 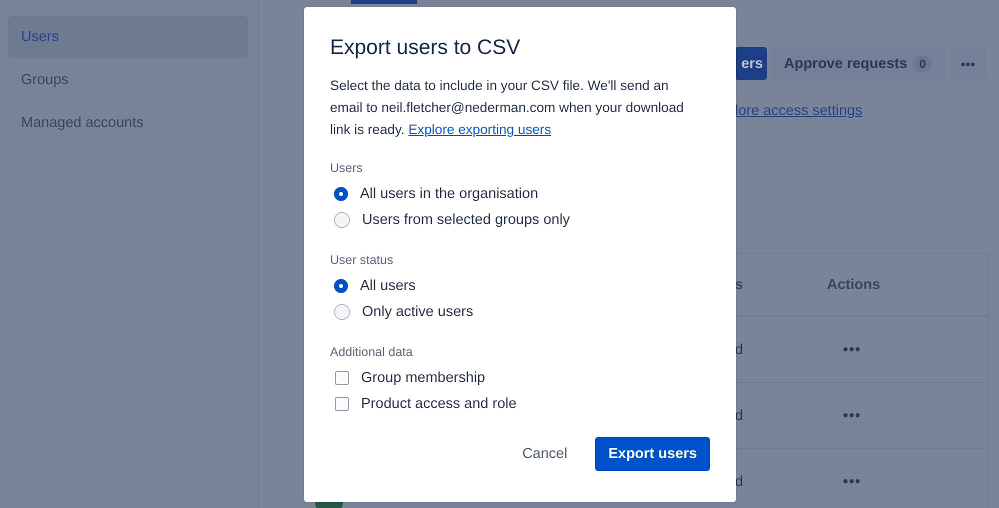 What do you see at coordinates (347, 168) in the screenshot?
I see `section-label: Users` at bounding box center [347, 168].